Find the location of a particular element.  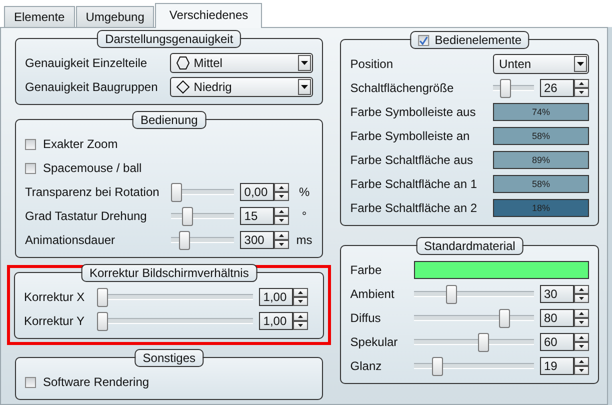

tab: Verschiedenes is located at coordinates (208, 15).